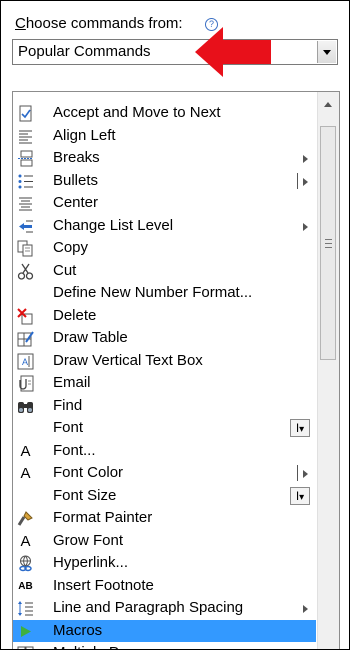 The image size is (350, 650). I want to click on align-left-icon, so click(25, 136).